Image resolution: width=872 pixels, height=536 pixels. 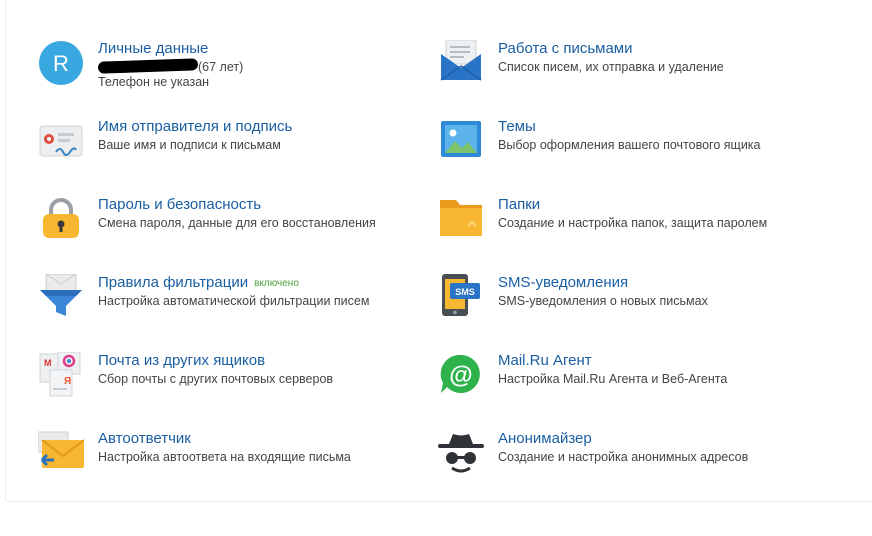 I want to click on padlock-icon, so click(x=61, y=219).